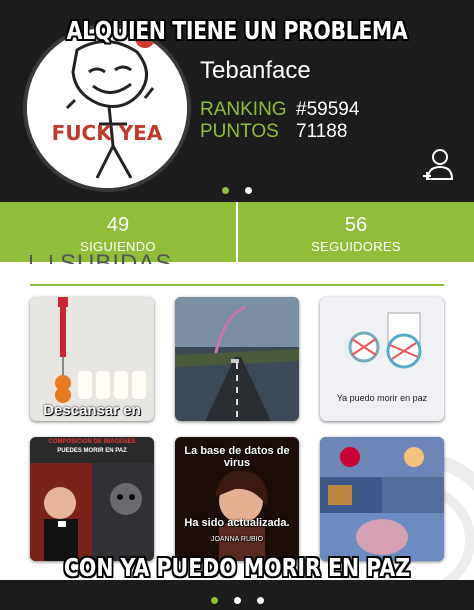 This screenshot has height=610, width=474. I want to click on meme-bottom-caption: CON YA PUEDO MORIR EN PAZ, so click(237, 567).